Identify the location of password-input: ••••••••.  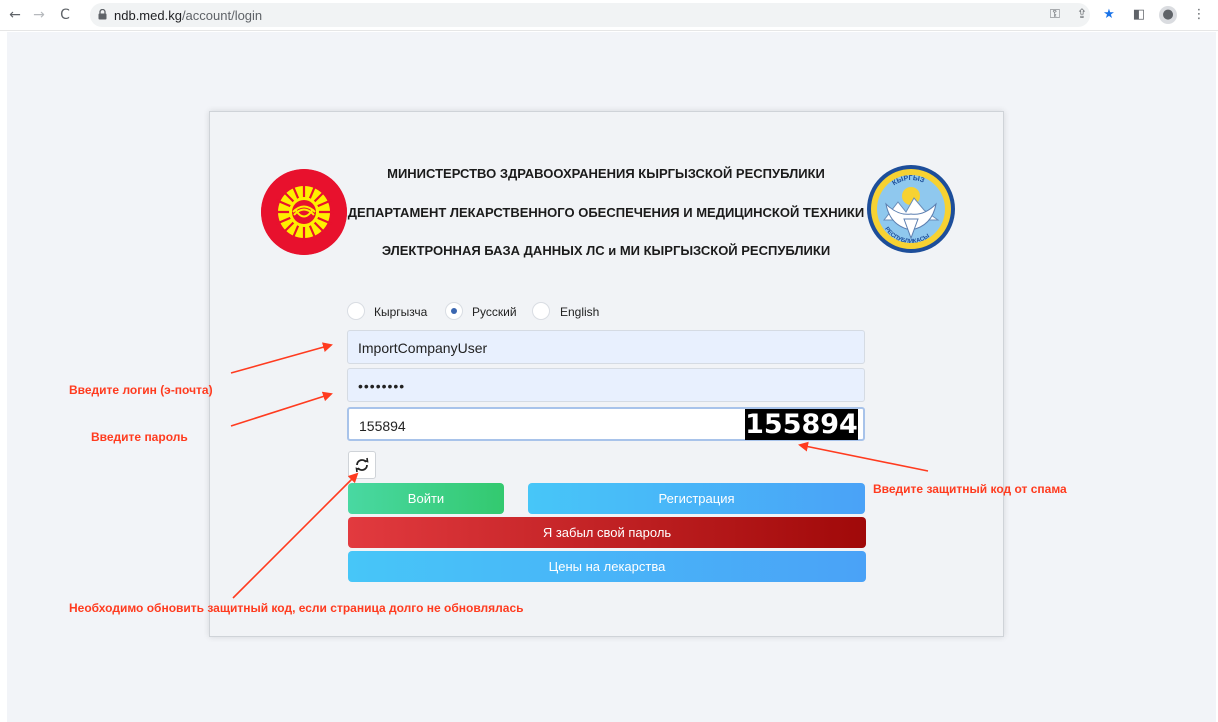
(606, 385).